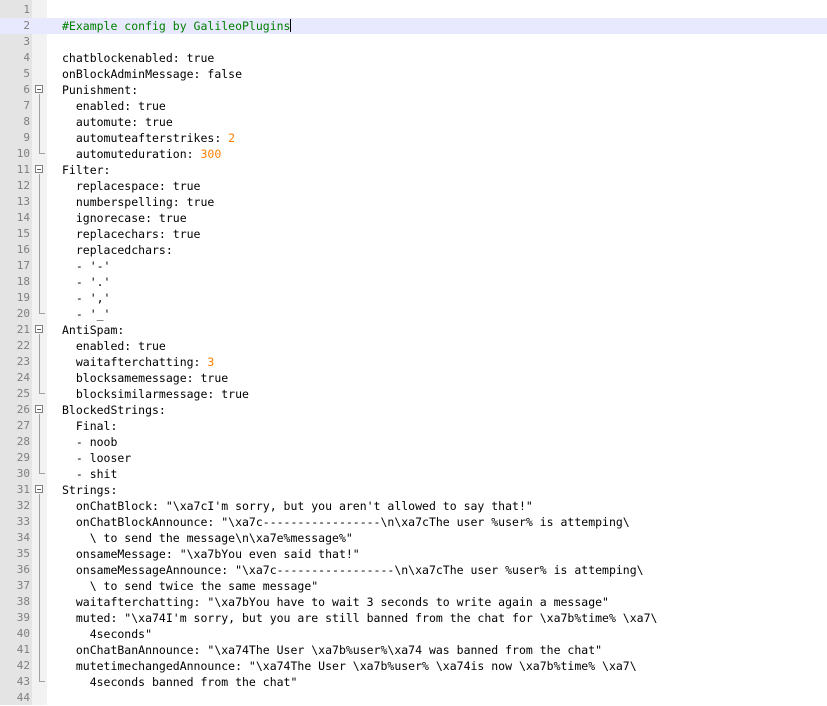 The height and width of the screenshot is (706, 827). I want to click on code-line: 4 chatblockenabled: true, so click(413, 58).